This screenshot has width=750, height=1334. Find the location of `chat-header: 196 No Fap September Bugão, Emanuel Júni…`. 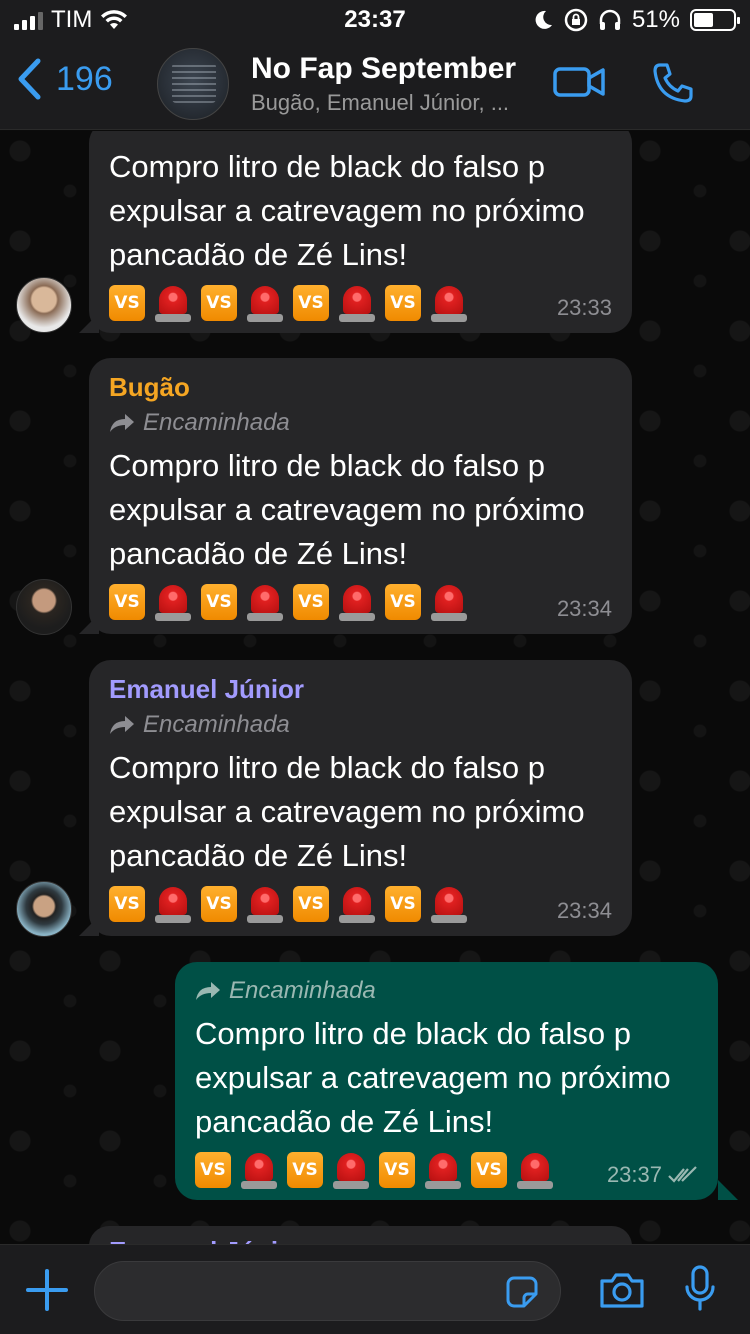

chat-header: 196 No Fap September Bugão, Emanuel Júni… is located at coordinates (375, 86).